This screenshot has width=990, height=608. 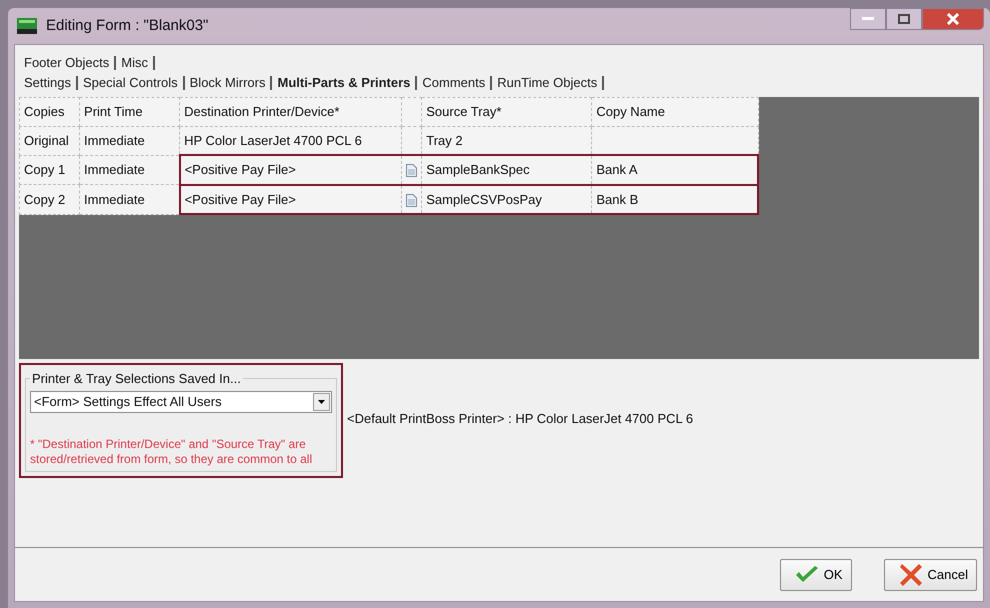 I want to click on table-cell: Bank B, so click(x=675, y=199).